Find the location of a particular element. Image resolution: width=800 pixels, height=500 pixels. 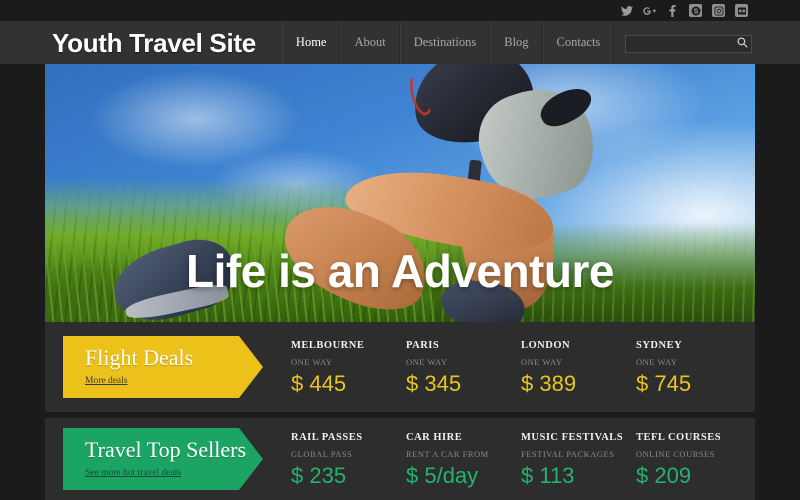

social-links is located at coordinates (684, 10).